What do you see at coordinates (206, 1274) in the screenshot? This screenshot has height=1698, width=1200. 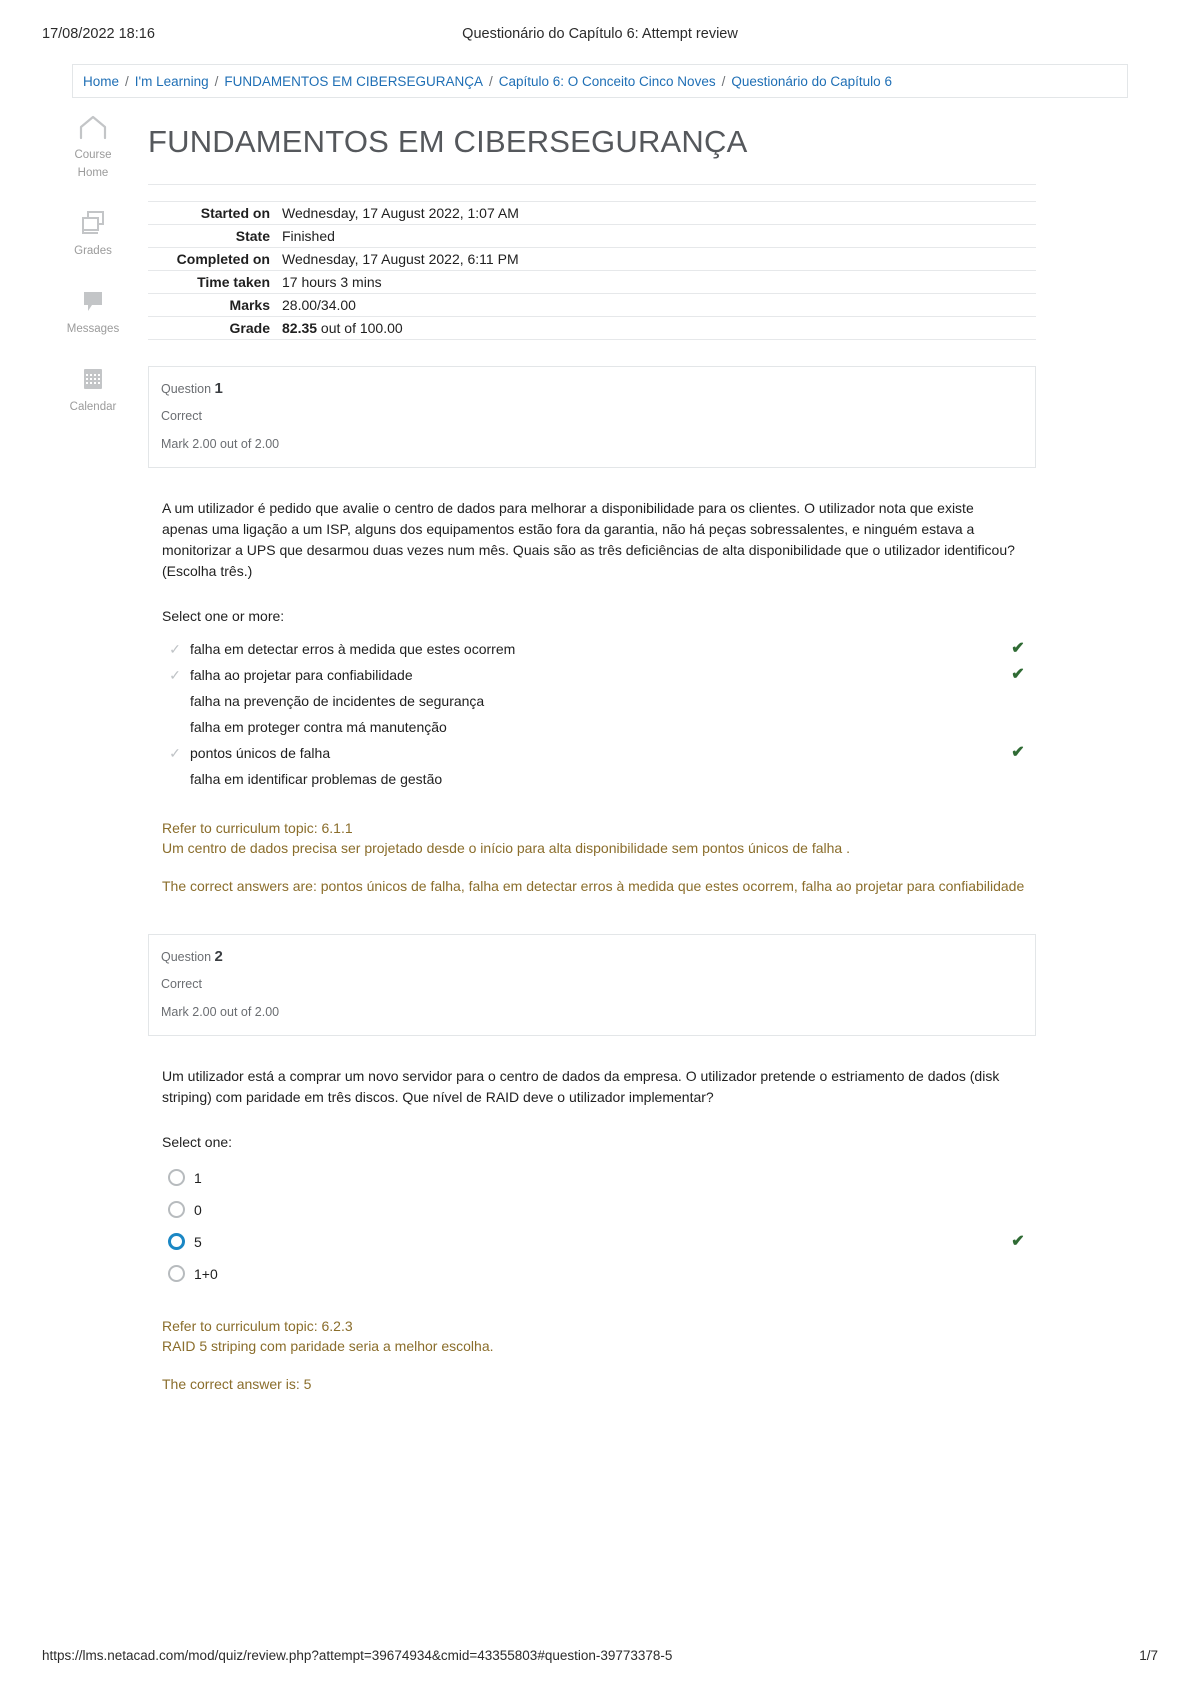 I see `answer-label: 1+0` at bounding box center [206, 1274].